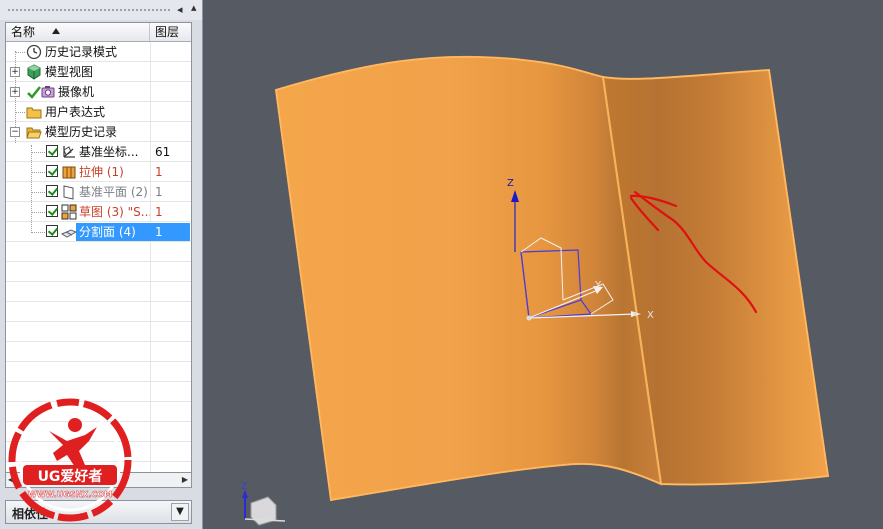 The height and width of the screenshot is (529, 883). I want to click on datum-plane-icon, so click(68, 192).